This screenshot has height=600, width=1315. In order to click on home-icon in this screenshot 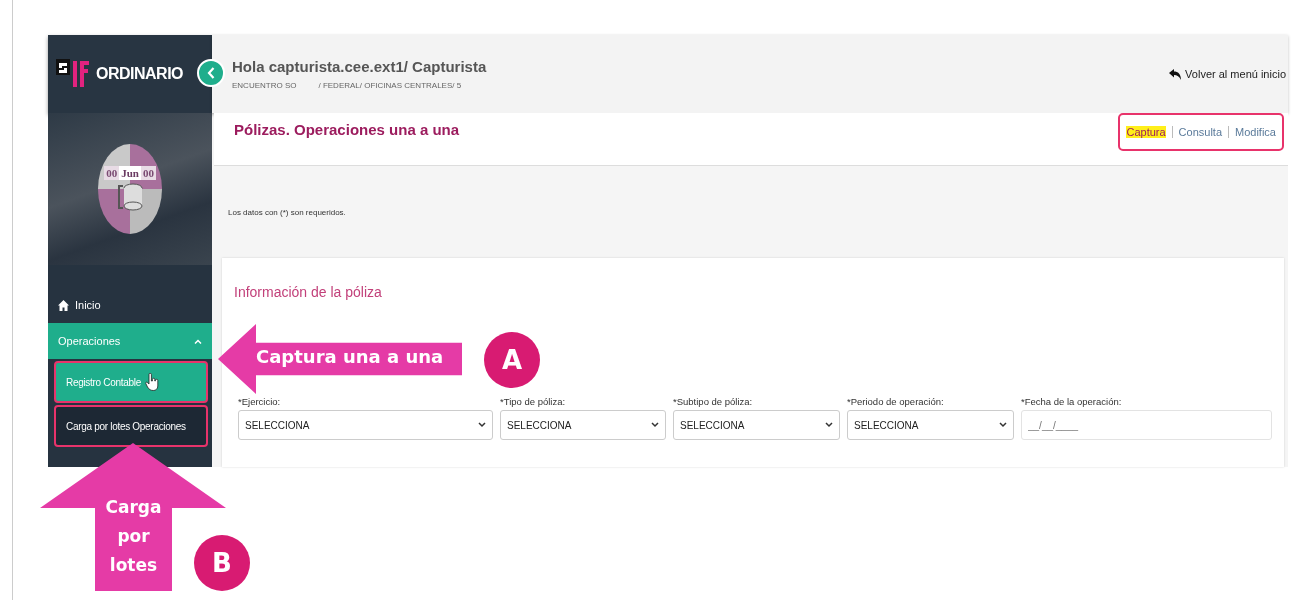, I will do `click(63, 305)`.